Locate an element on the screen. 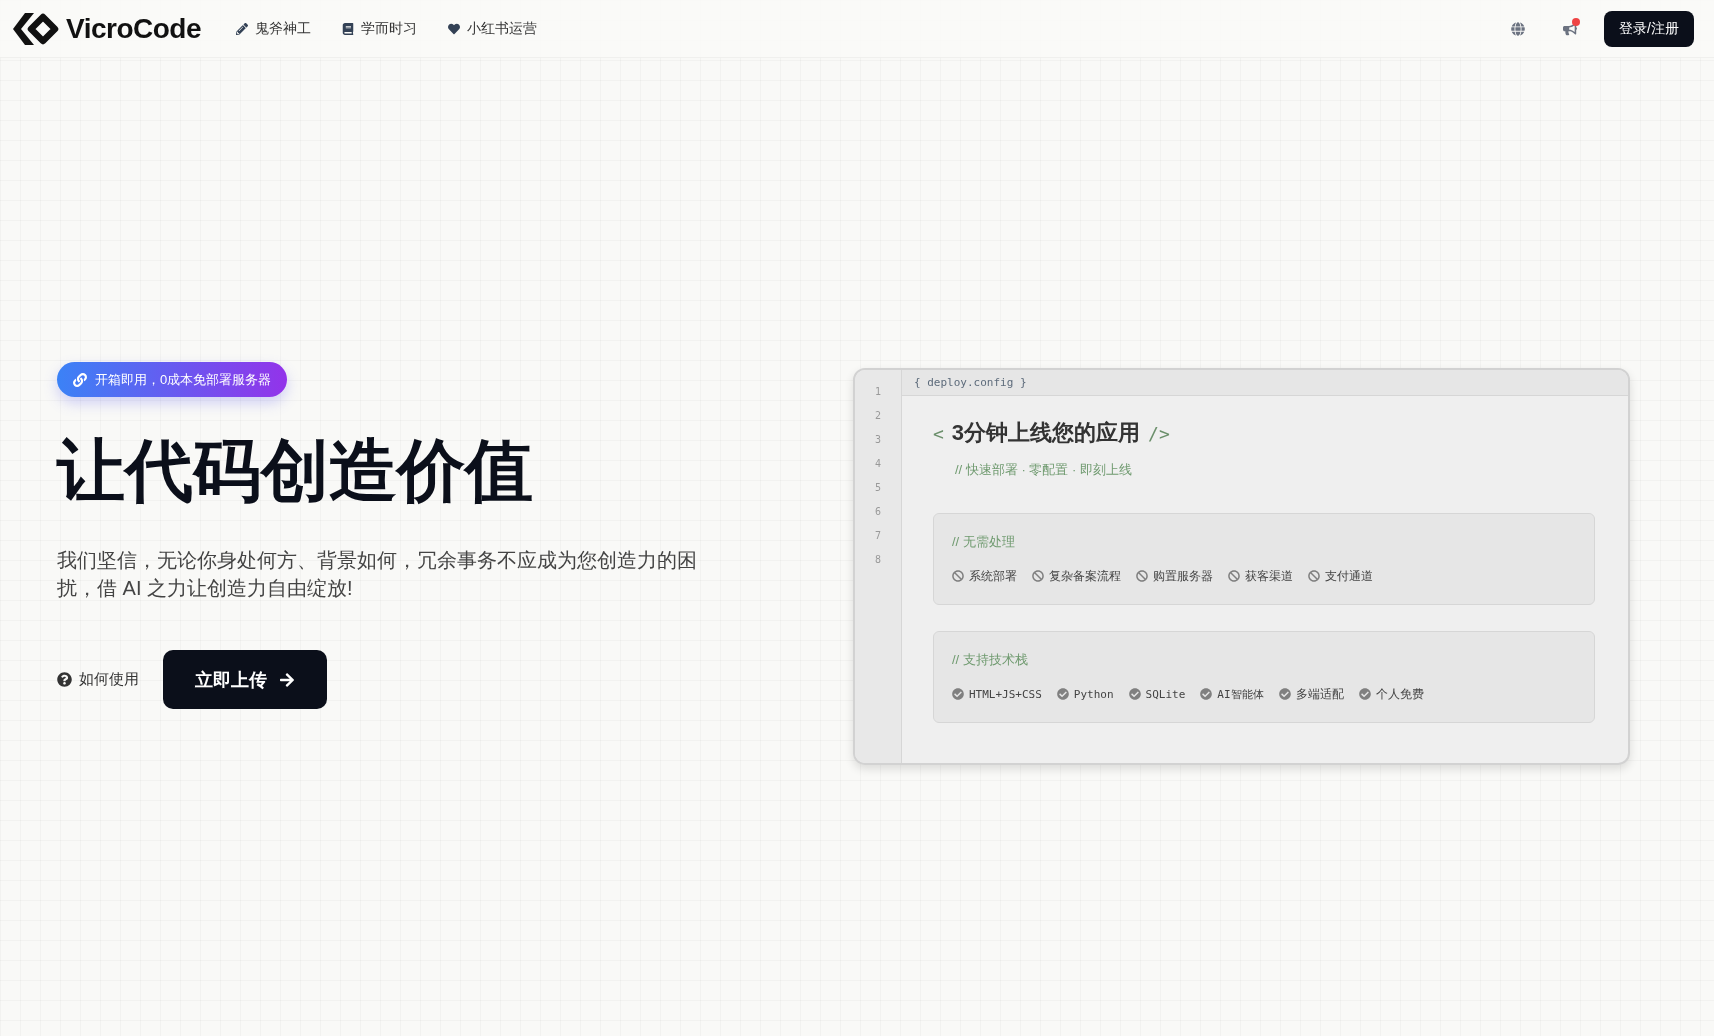 The image size is (1714, 1036). logo-icon is located at coordinates (36, 28).